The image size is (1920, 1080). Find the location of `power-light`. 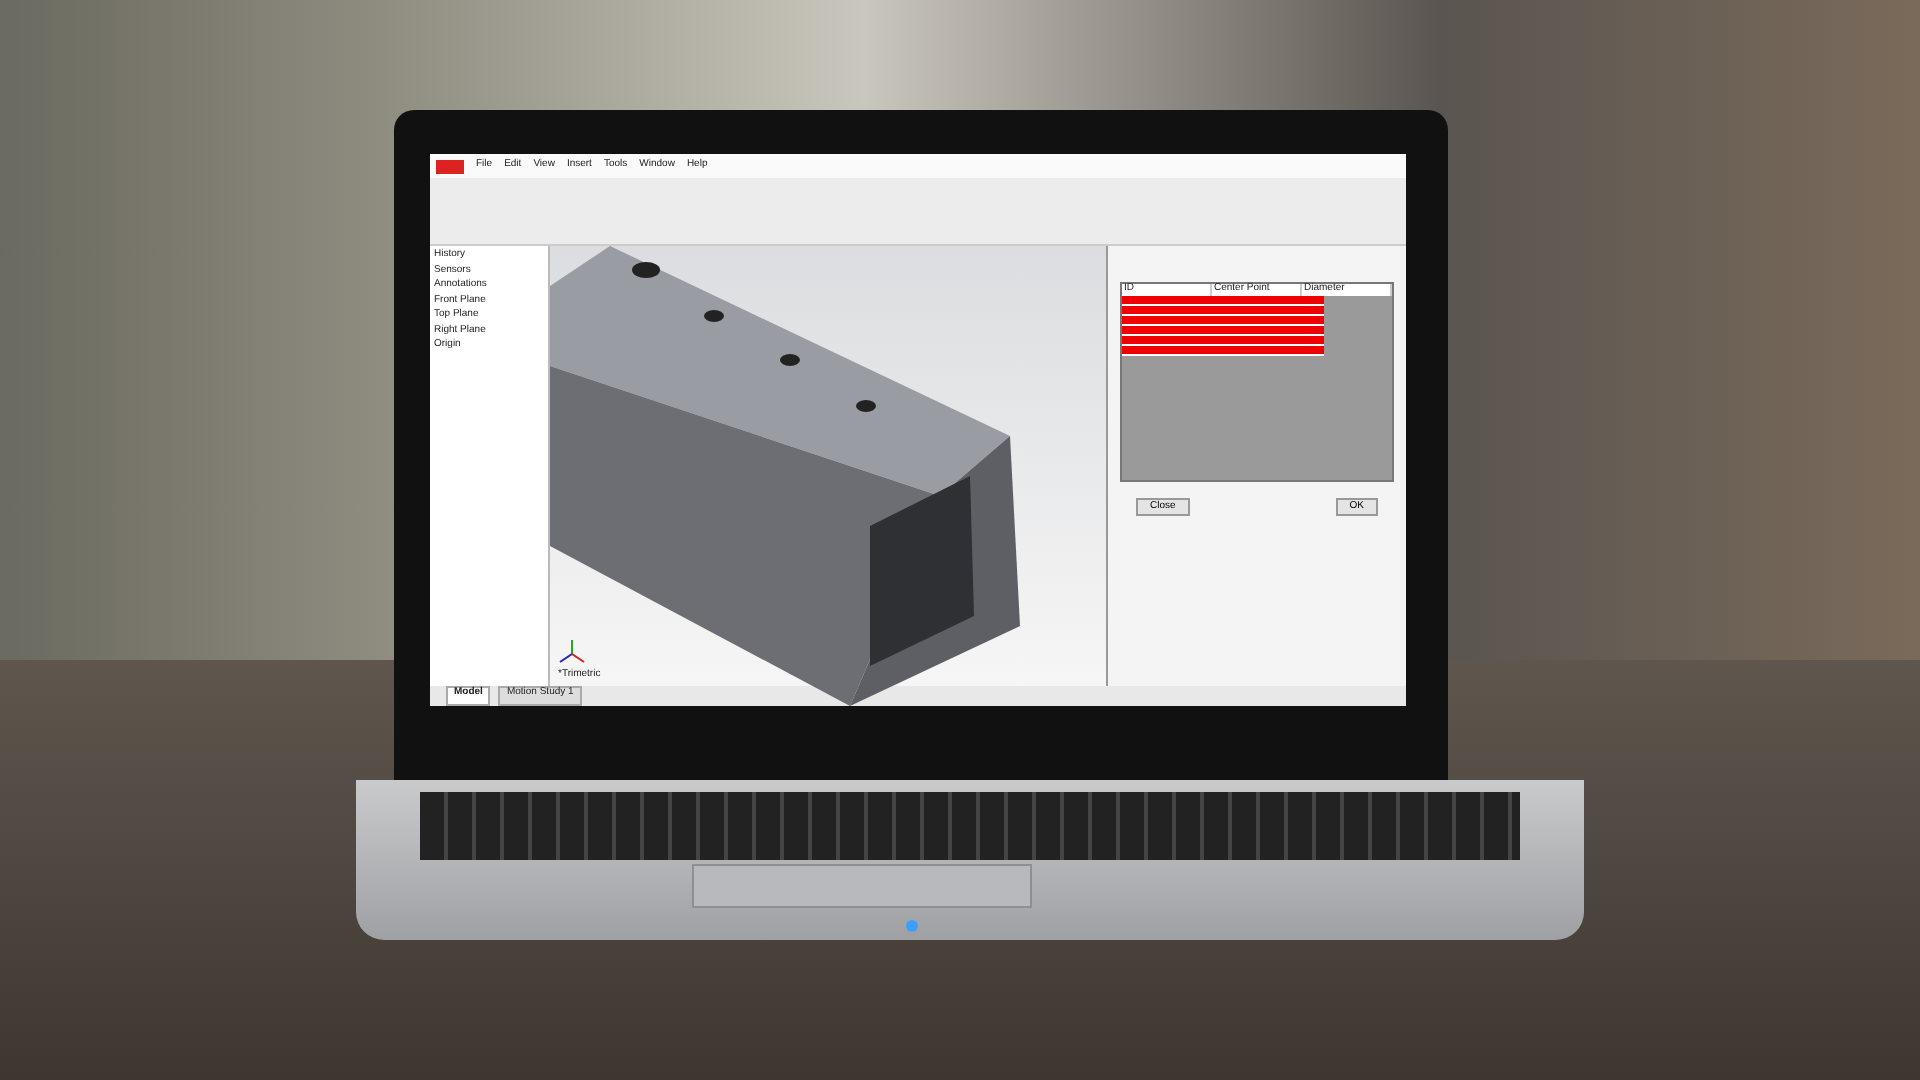

power-light is located at coordinates (912, 926).